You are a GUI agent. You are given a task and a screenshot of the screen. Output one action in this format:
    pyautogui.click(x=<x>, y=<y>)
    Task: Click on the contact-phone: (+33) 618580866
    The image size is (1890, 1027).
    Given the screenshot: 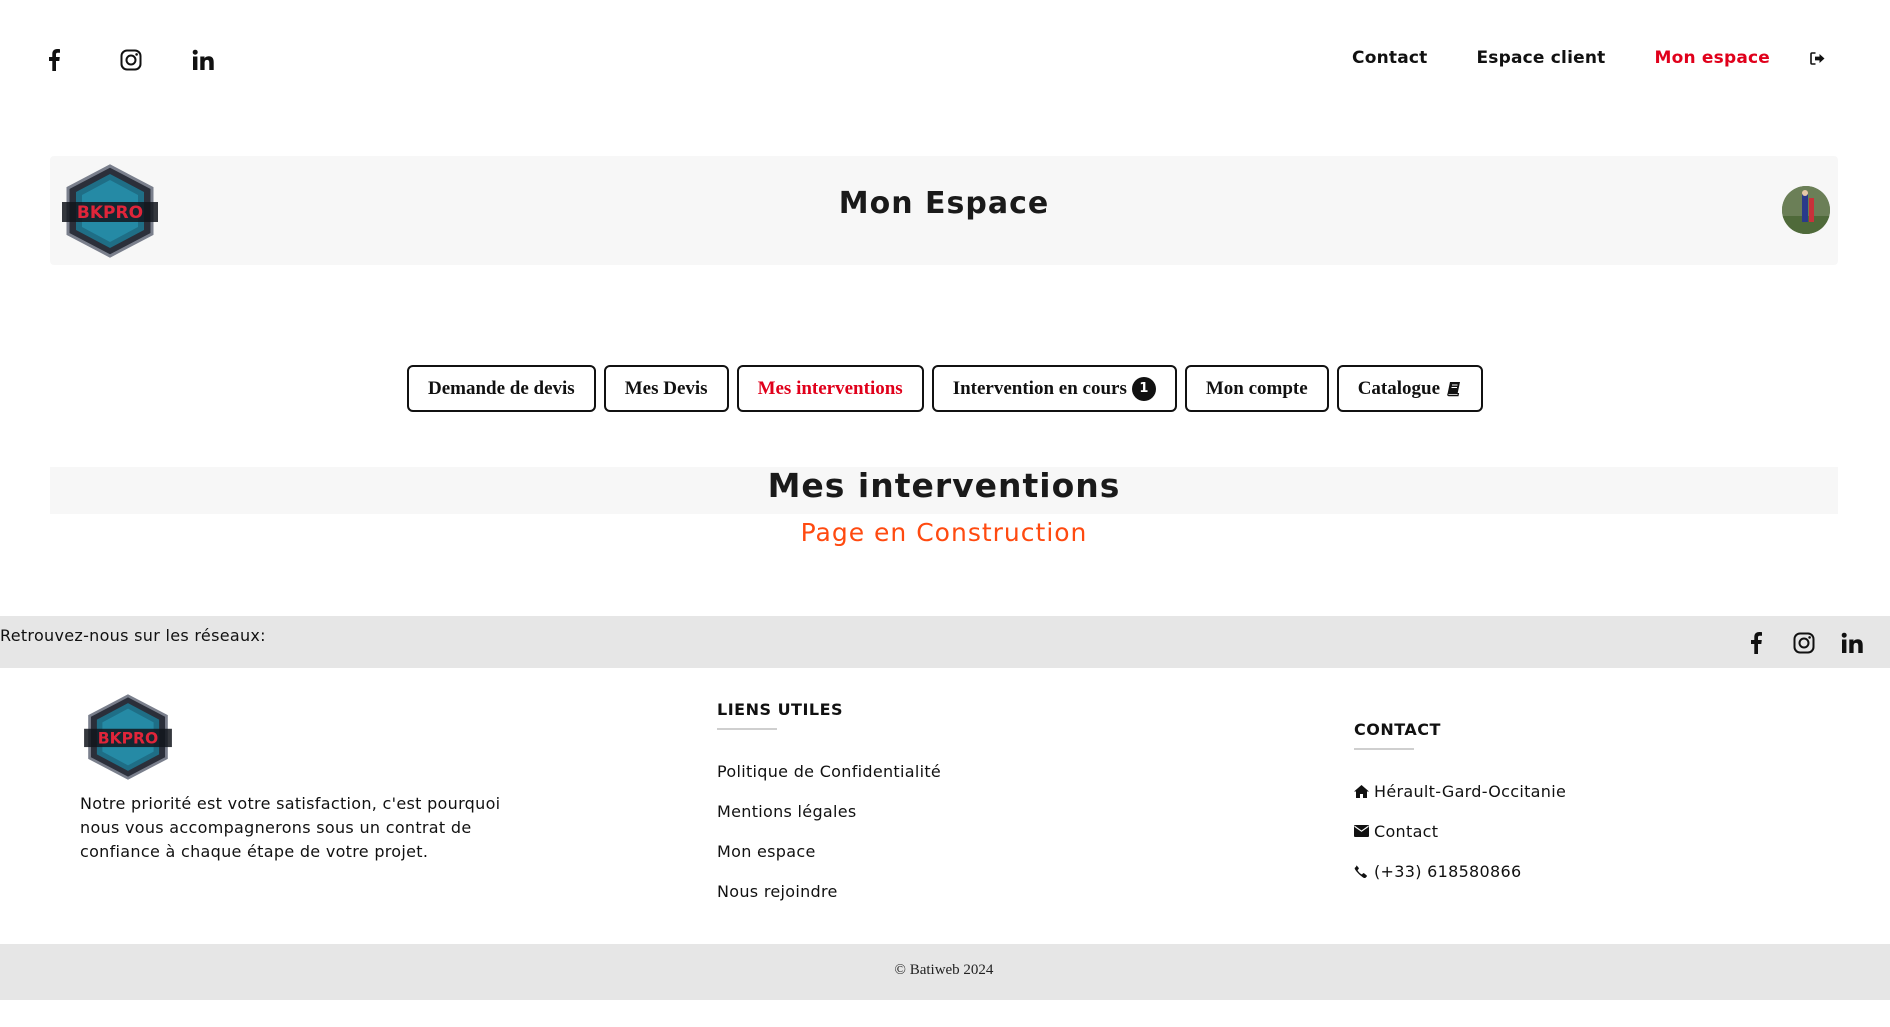 What is the action you would take?
    pyautogui.click(x=1460, y=871)
    